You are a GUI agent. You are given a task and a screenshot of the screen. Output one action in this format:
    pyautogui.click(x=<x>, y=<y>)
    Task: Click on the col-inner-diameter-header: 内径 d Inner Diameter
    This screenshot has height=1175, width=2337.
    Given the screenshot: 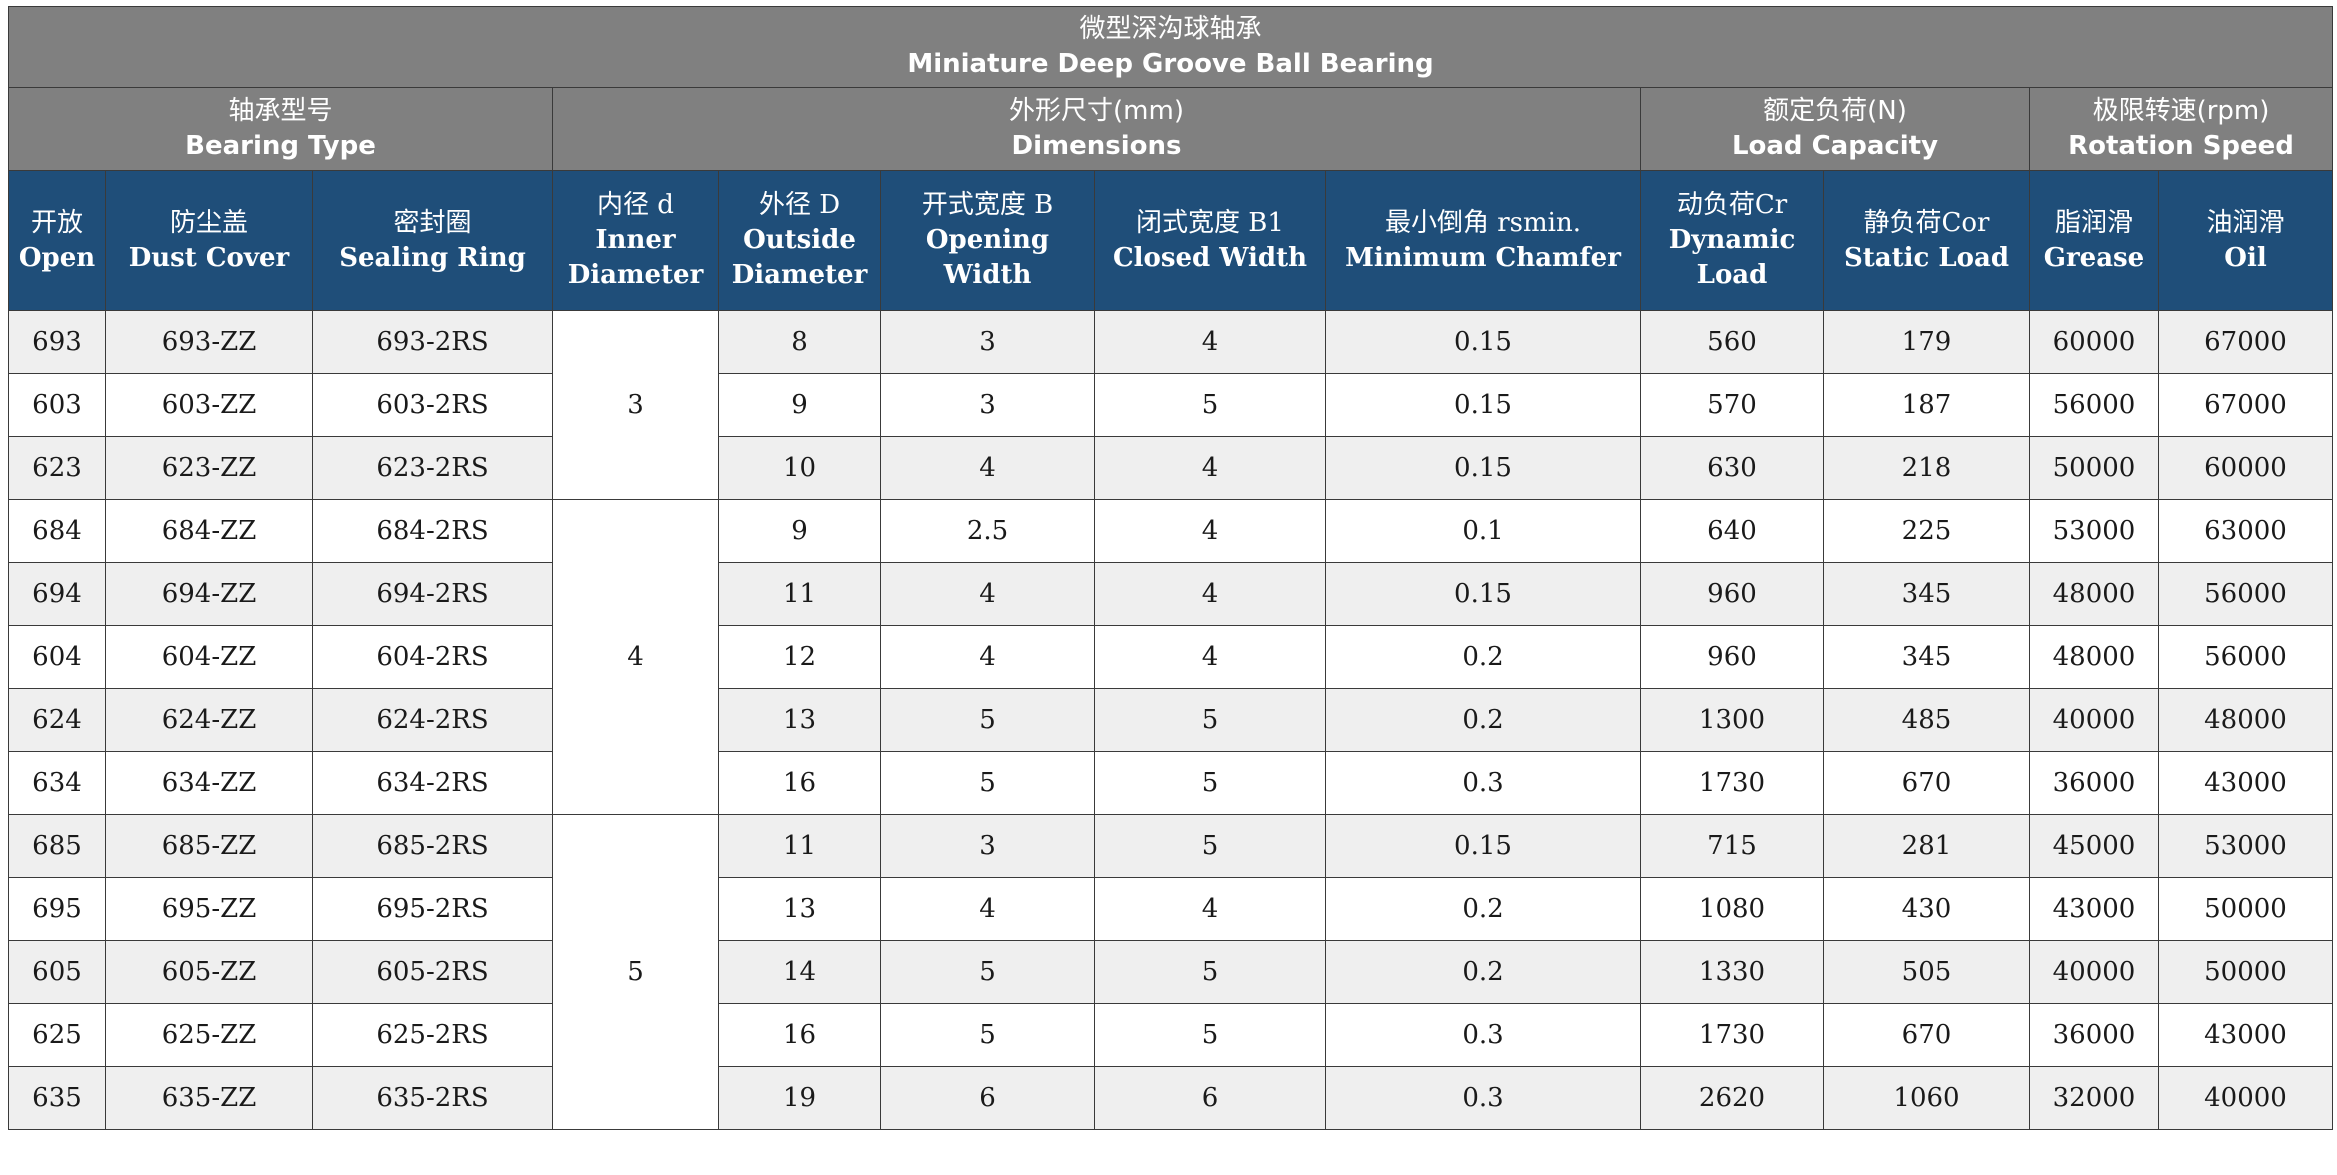 What is the action you would take?
    pyautogui.click(x=635, y=240)
    